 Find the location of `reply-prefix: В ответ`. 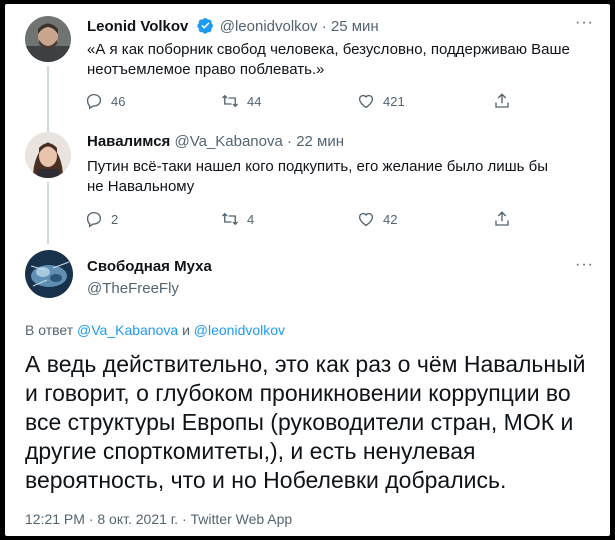

reply-prefix: В ответ is located at coordinates (49, 330).